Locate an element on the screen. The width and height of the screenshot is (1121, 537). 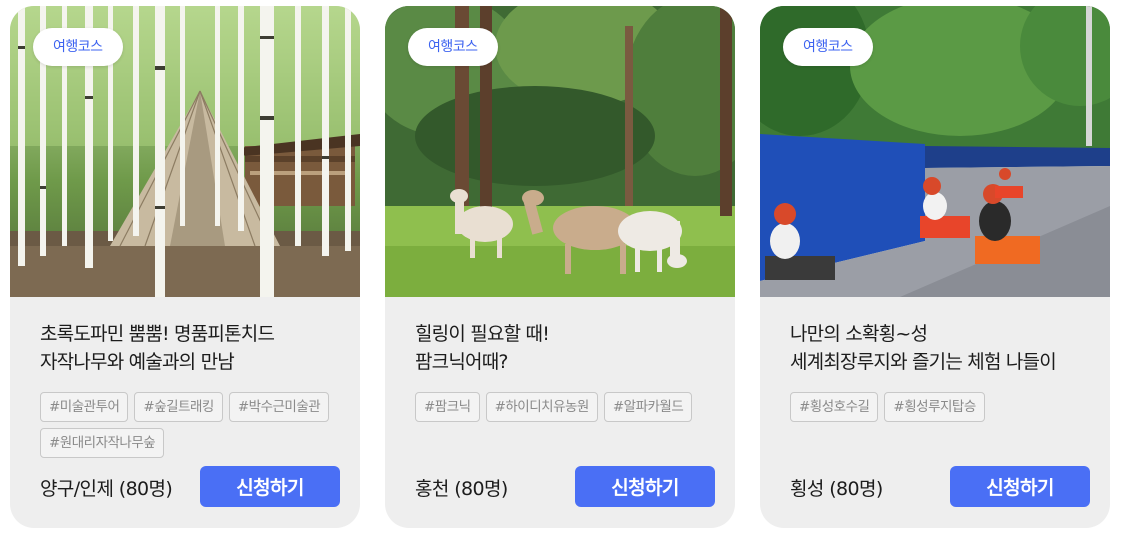
location-capacity: 횡성 (80명) is located at coordinates (836, 489).